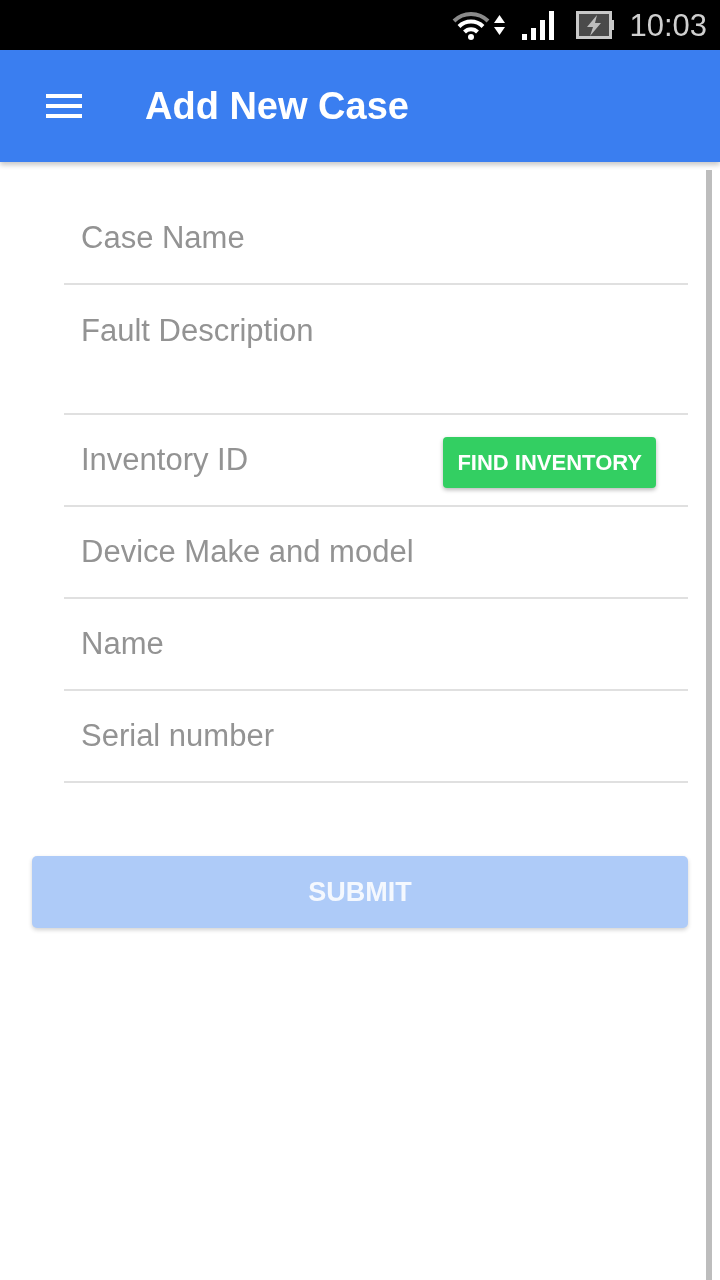 The image size is (720, 1280). What do you see at coordinates (538, 25) in the screenshot?
I see `signal-icon` at bounding box center [538, 25].